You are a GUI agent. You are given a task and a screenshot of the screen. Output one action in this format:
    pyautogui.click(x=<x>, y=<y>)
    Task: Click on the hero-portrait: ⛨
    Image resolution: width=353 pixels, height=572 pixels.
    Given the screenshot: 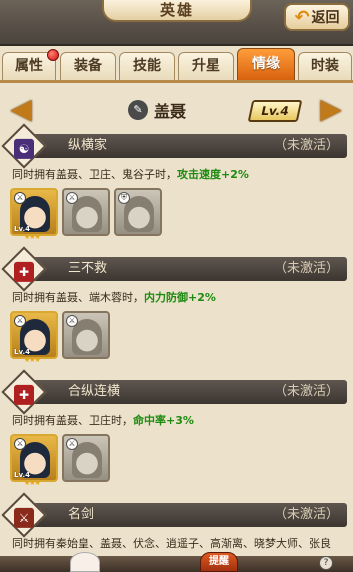 What is the action you would take?
    pyautogui.click(x=138, y=212)
    